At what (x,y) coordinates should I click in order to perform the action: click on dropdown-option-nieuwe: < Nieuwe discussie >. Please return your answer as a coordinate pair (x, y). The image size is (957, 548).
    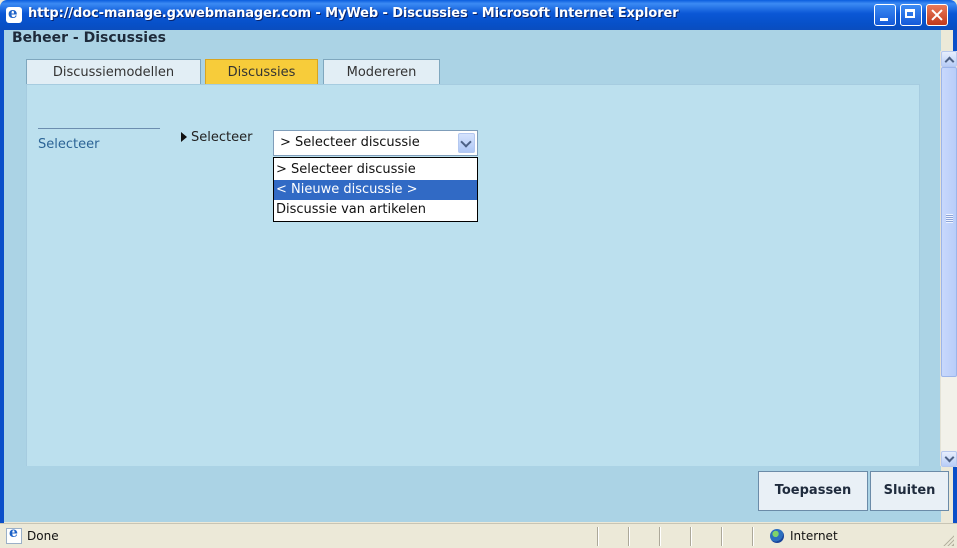
    Looking at the image, I should click on (375, 190).